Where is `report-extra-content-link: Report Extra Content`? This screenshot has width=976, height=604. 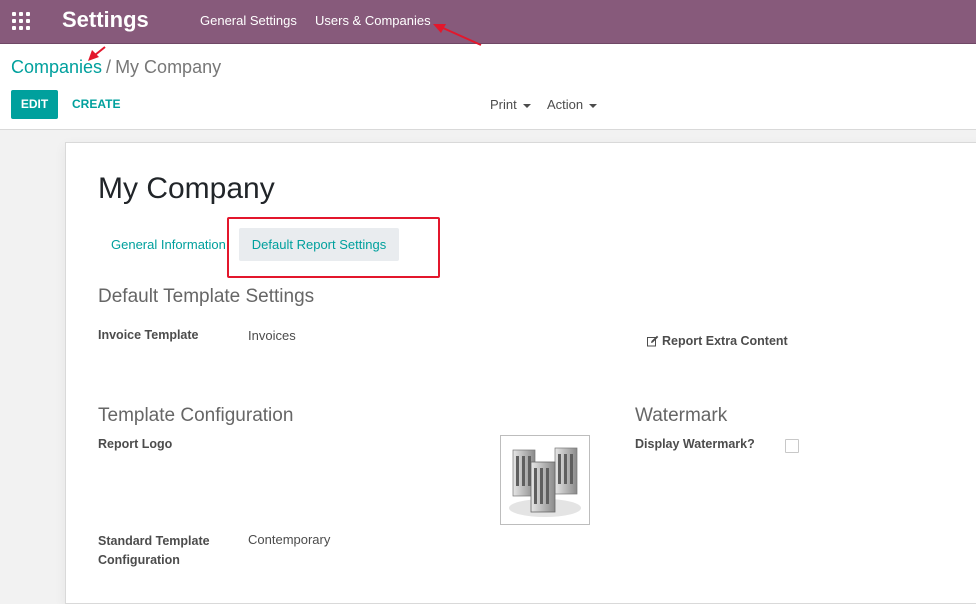 report-extra-content-link: Report Extra Content is located at coordinates (717, 341).